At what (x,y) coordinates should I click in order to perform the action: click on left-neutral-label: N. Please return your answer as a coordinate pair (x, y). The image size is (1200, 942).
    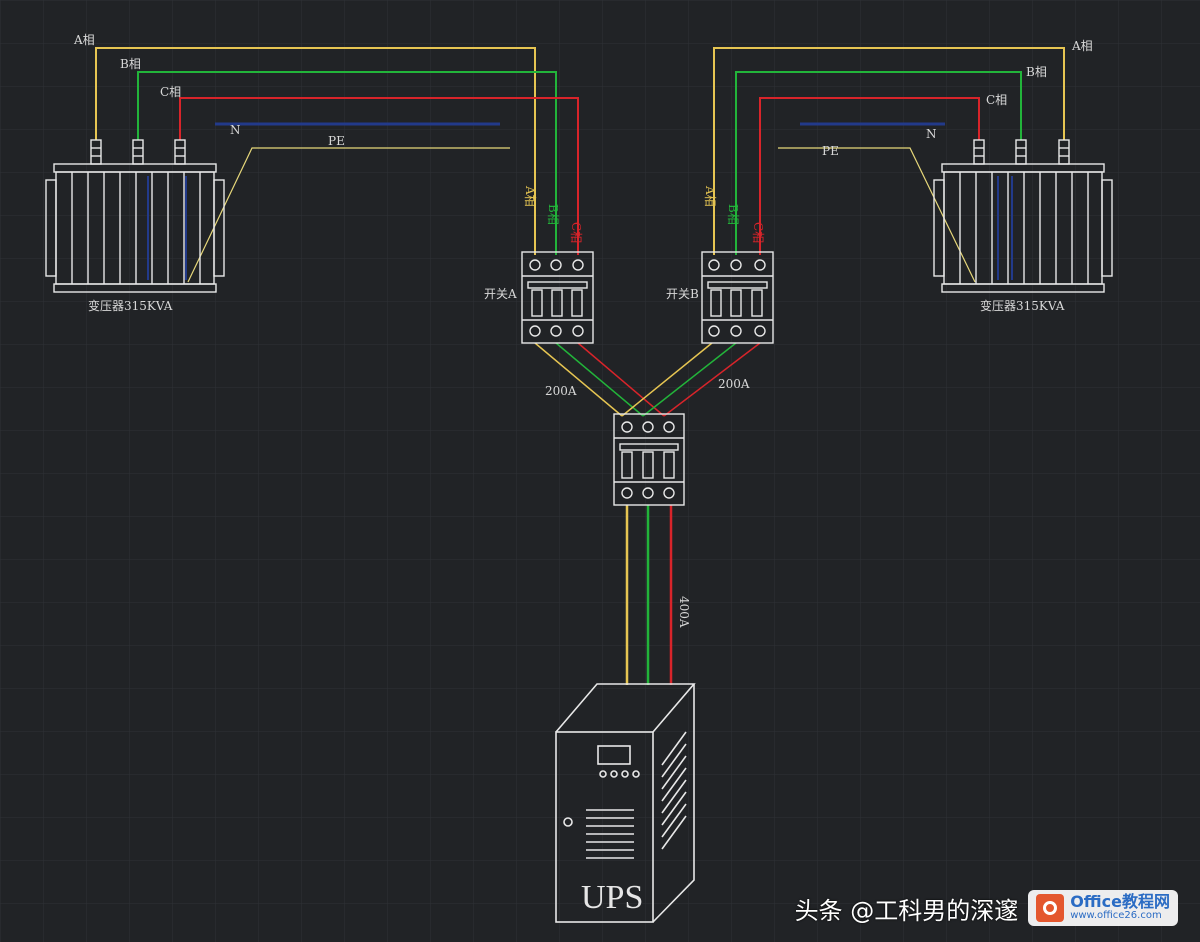
    Looking at the image, I should click on (235, 130).